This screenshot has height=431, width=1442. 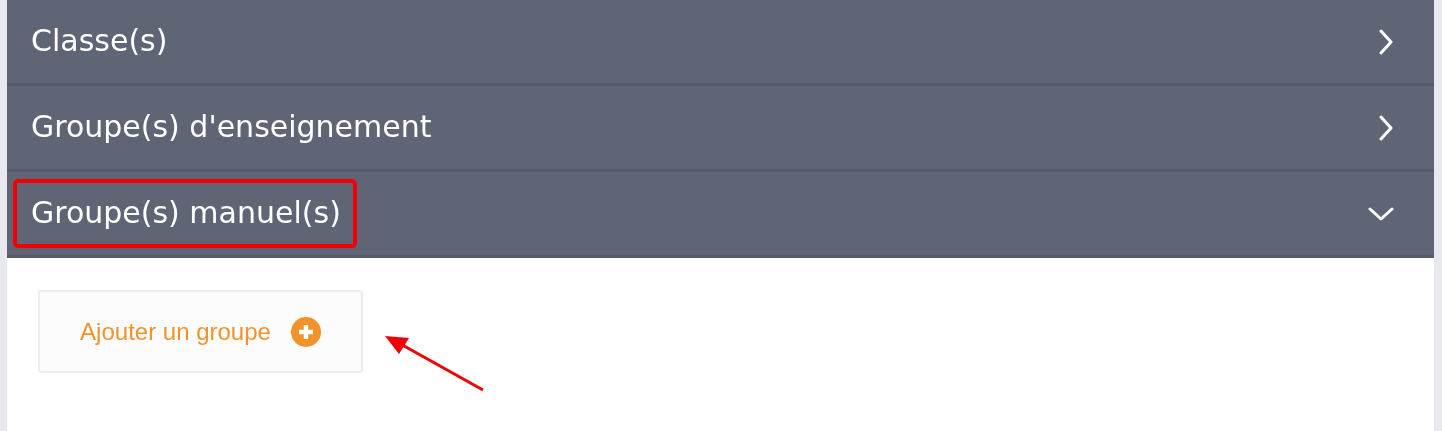 What do you see at coordinates (99, 41) in the screenshot?
I see `section-title: Classe(s)` at bounding box center [99, 41].